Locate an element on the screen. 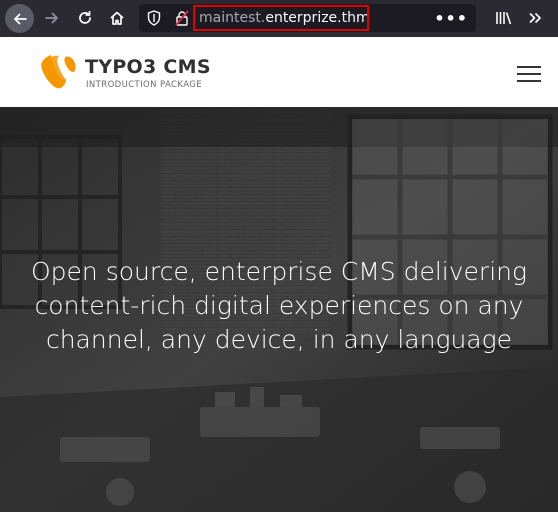 The width and height of the screenshot is (558, 512). overflow-chevron-icon is located at coordinates (535, 18).